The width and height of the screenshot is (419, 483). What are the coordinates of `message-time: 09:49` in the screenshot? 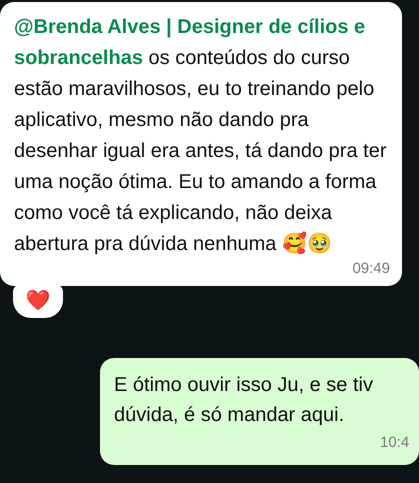 It's located at (371, 269).